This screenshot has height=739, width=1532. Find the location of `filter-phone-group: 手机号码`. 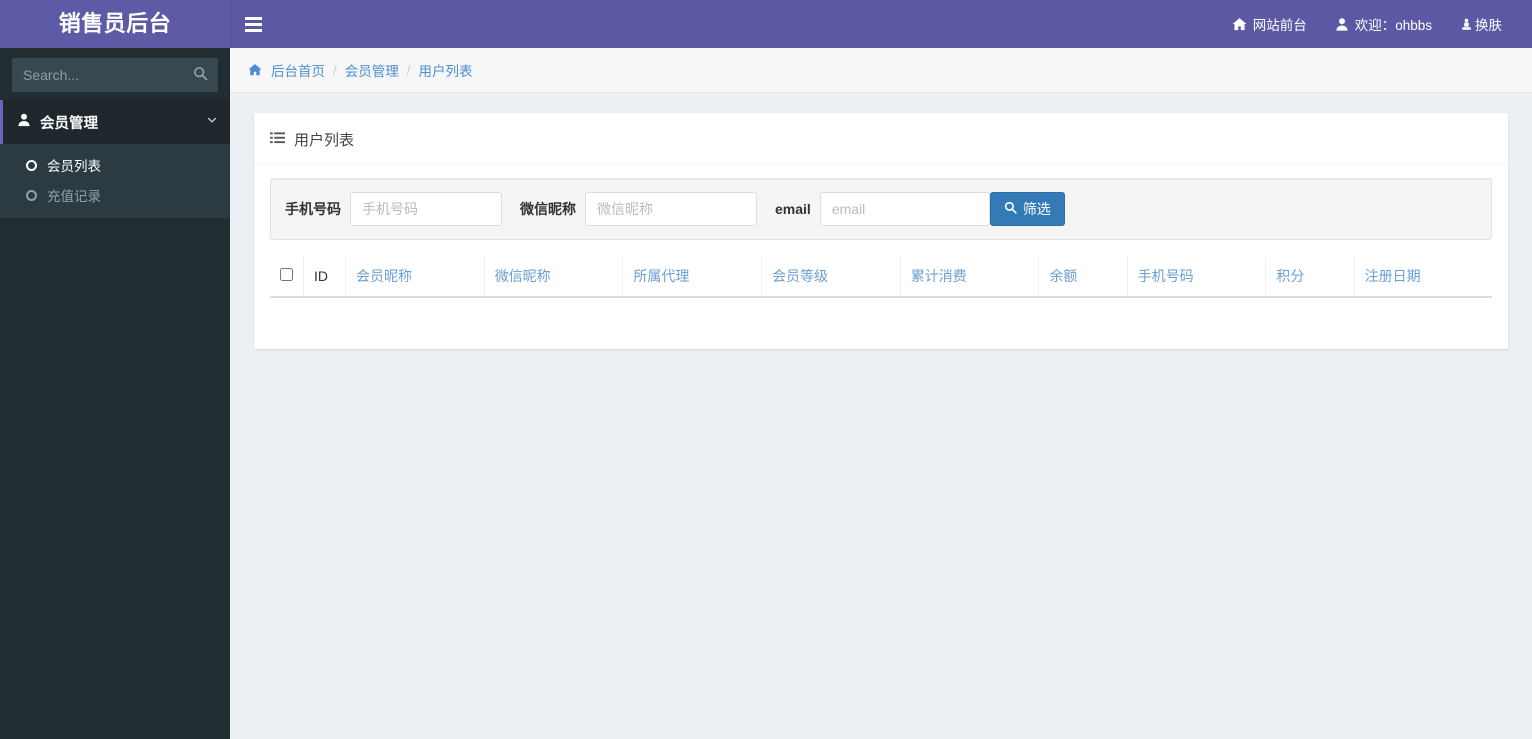

filter-phone-group: 手机号码 is located at coordinates (393, 209).